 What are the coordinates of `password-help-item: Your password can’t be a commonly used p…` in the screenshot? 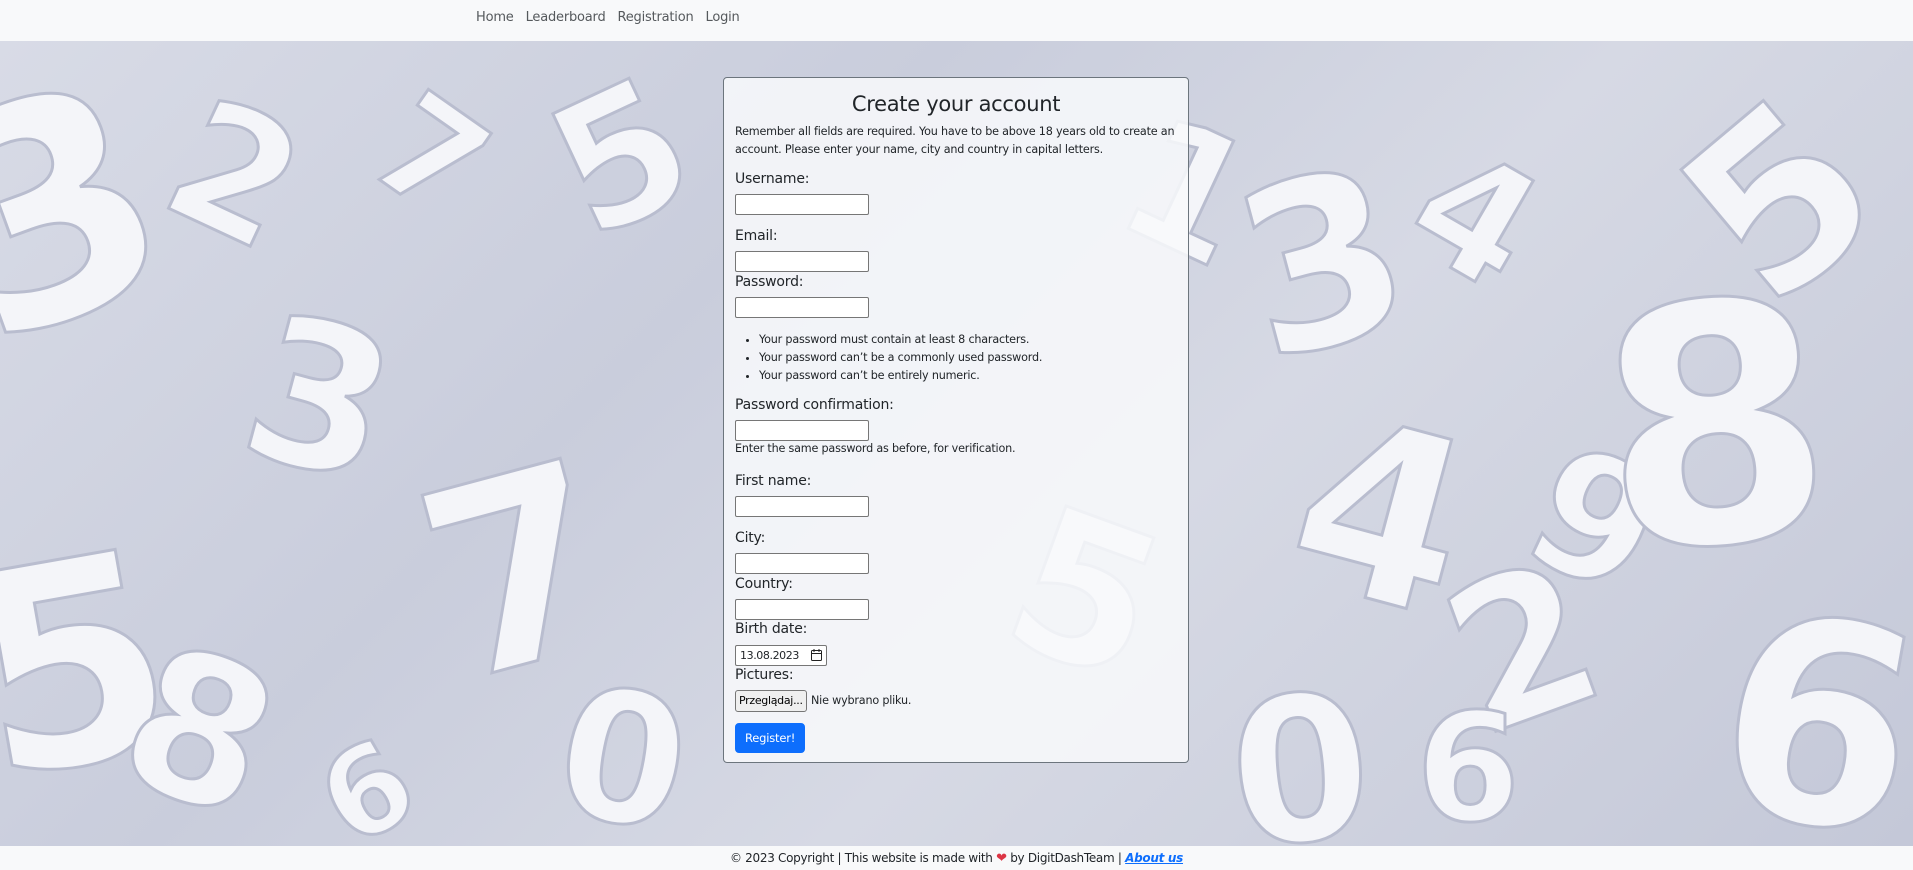 It's located at (900, 358).